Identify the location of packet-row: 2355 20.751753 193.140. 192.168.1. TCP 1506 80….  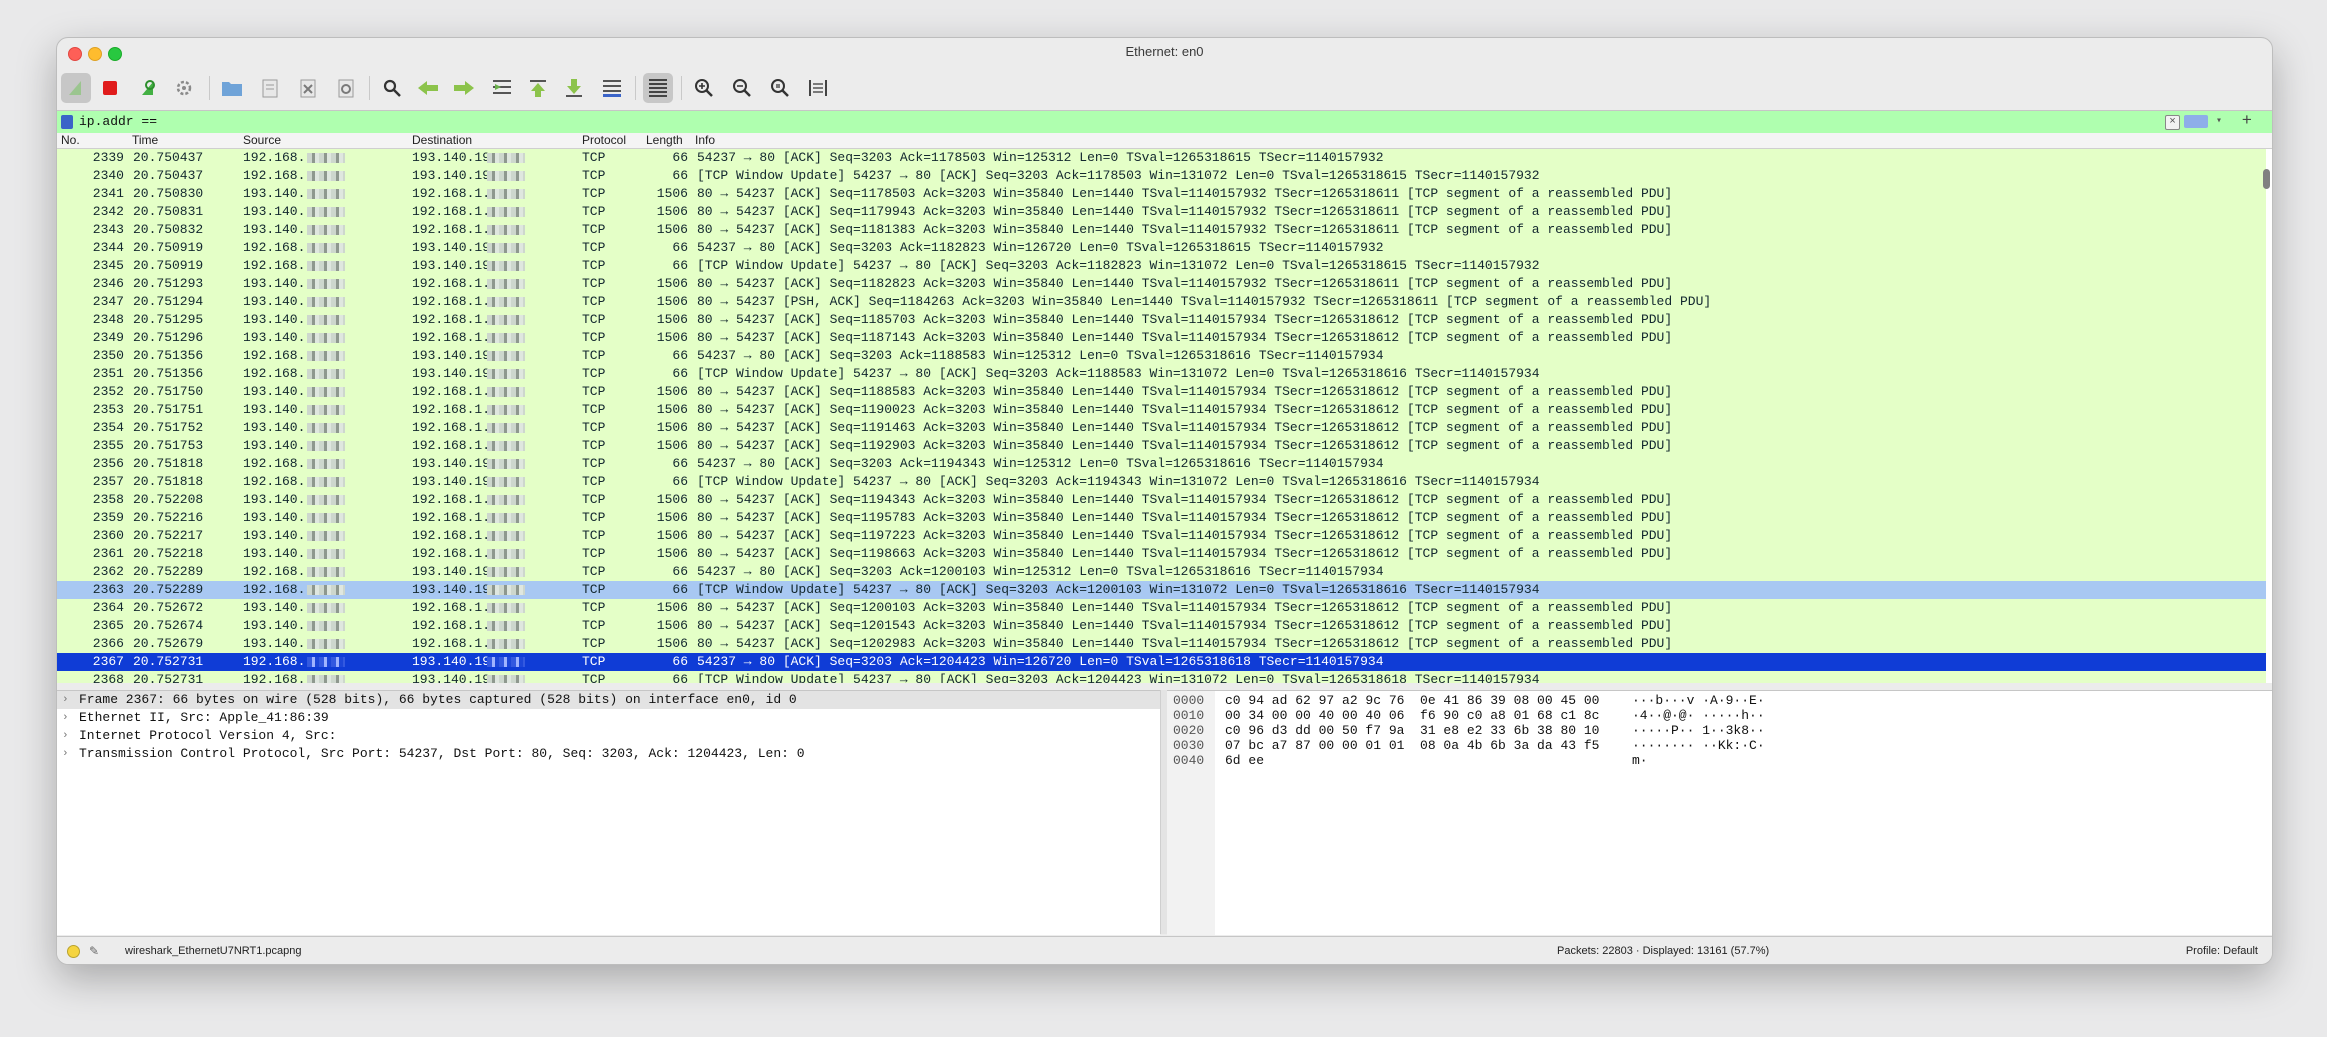
(1161, 446).